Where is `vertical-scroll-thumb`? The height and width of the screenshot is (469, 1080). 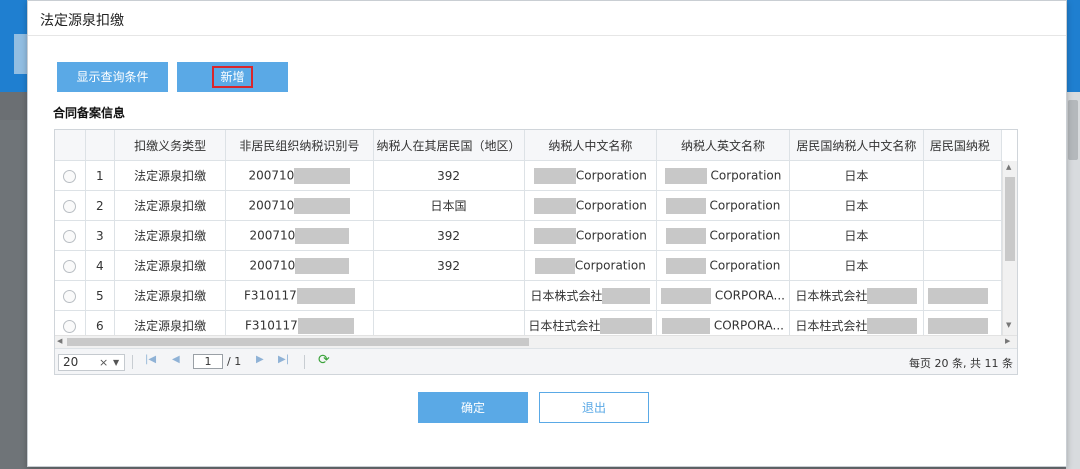
vertical-scroll-thumb is located at coordinates (1010, 219).